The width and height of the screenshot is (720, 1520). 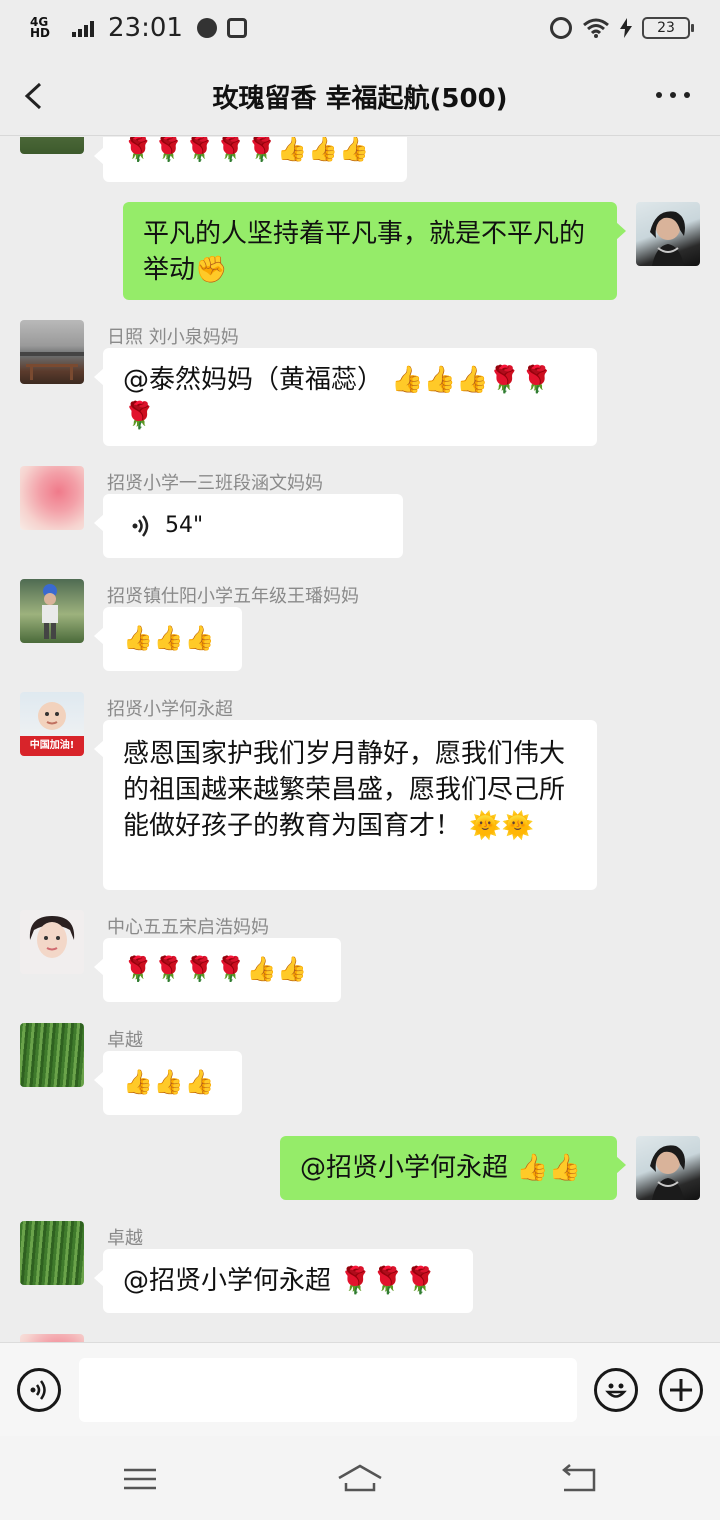 I want to click on home-icon, so click(x=360, y=1479).